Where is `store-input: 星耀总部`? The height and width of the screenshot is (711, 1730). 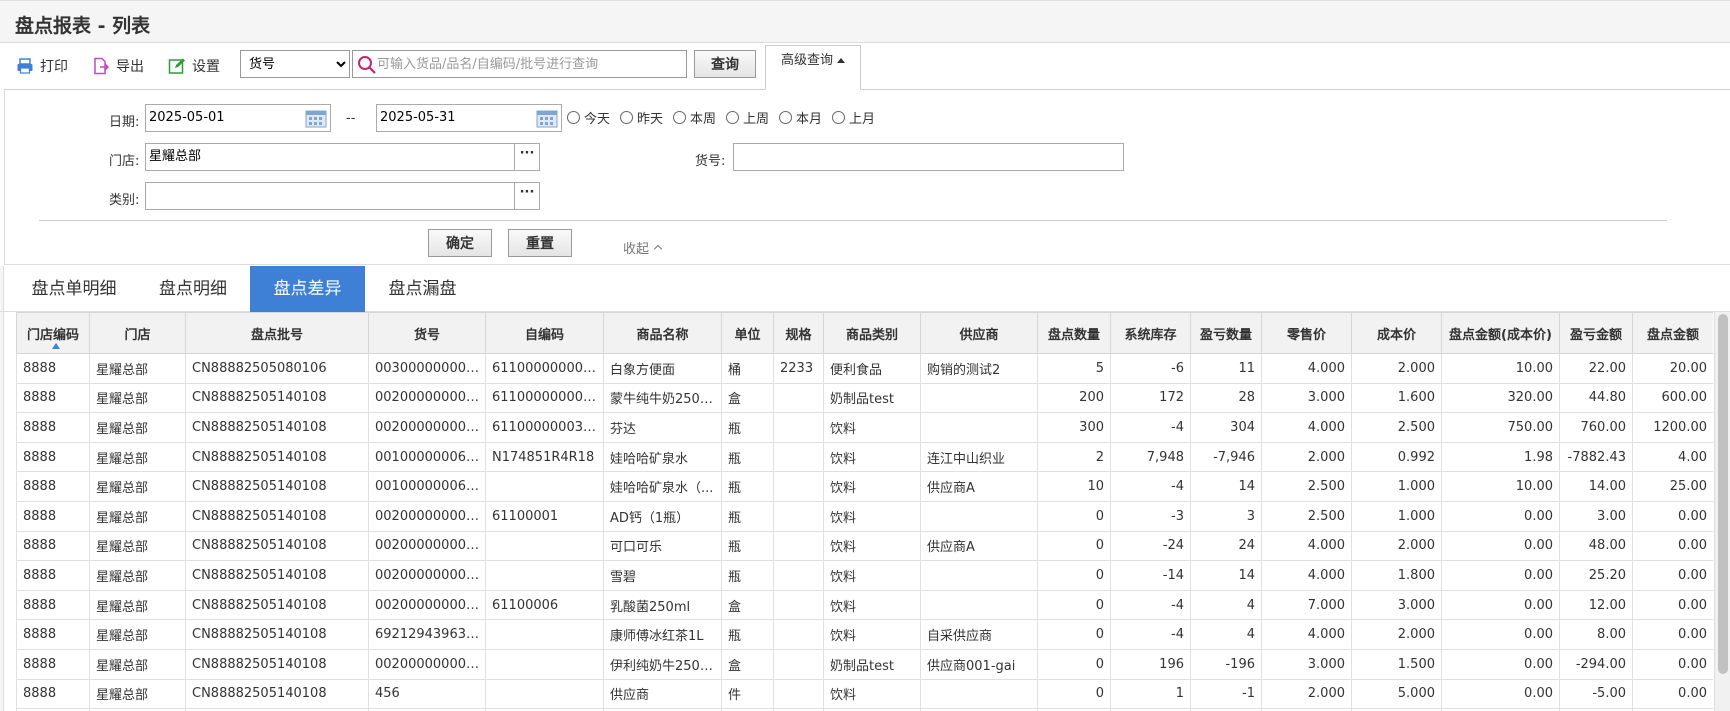 store-input: 星耀总部 is located at coordinates (330, 157).